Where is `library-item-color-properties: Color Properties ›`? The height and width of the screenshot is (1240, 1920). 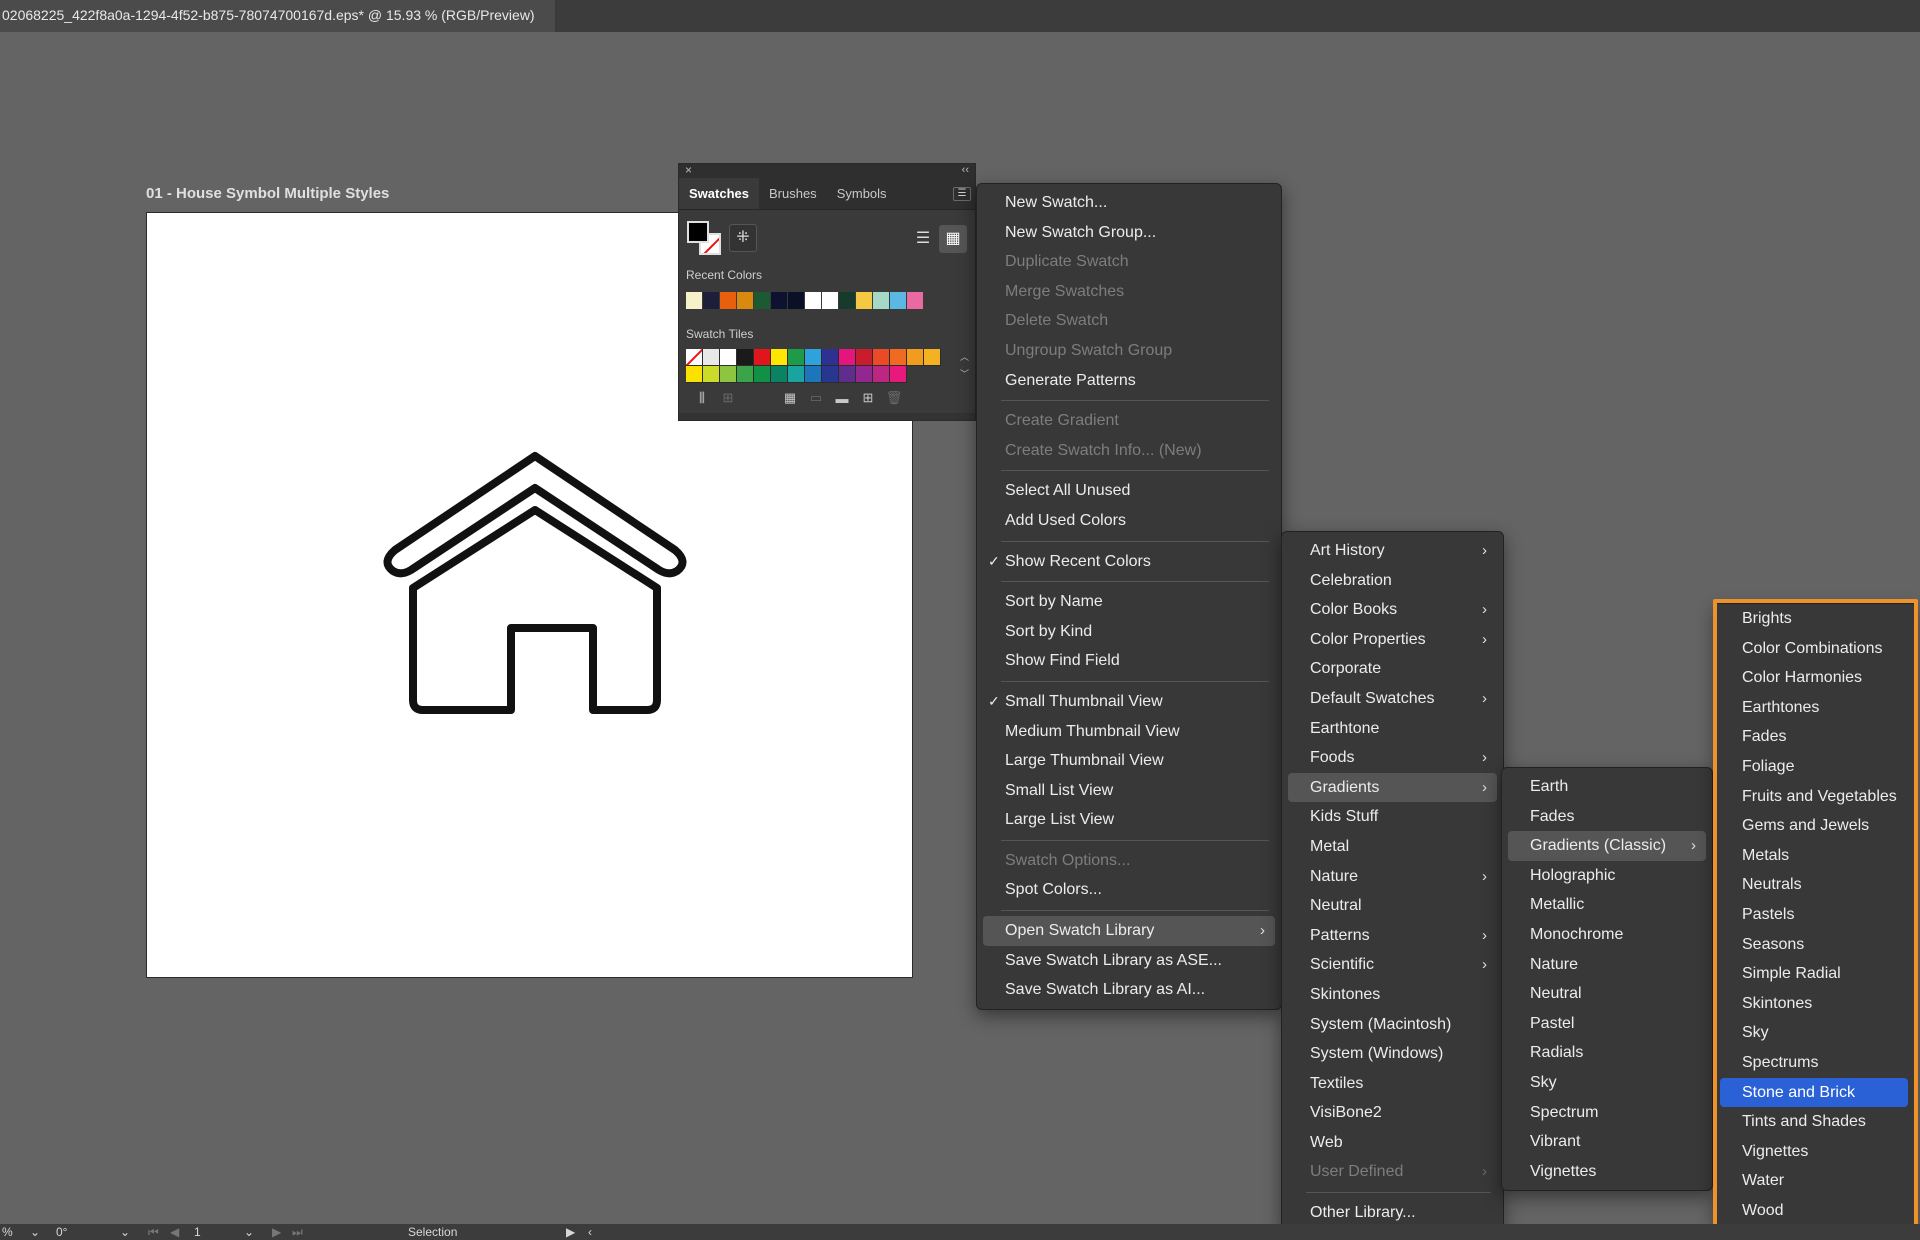 library-item-color-properties: Color Properties › is located at coordinates (1392, 640).